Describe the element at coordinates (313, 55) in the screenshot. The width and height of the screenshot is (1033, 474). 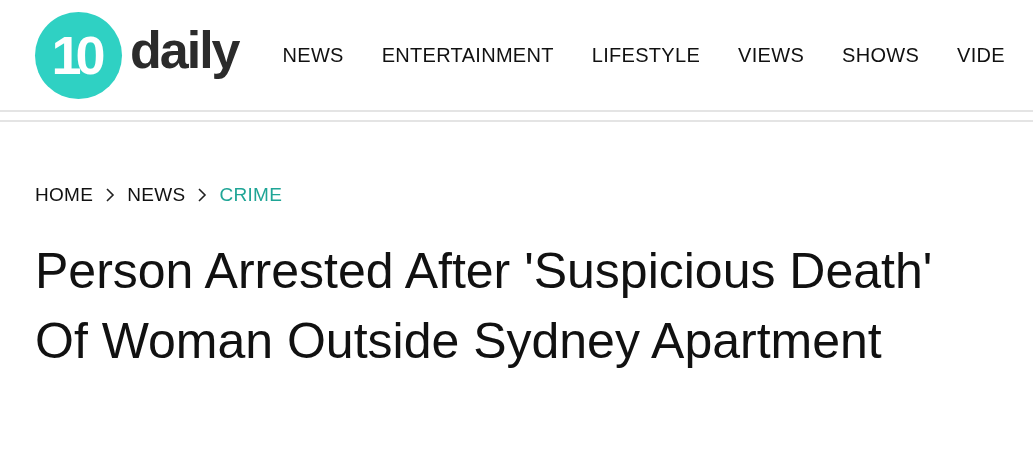
I see `nav-link: NEWS` at that location.